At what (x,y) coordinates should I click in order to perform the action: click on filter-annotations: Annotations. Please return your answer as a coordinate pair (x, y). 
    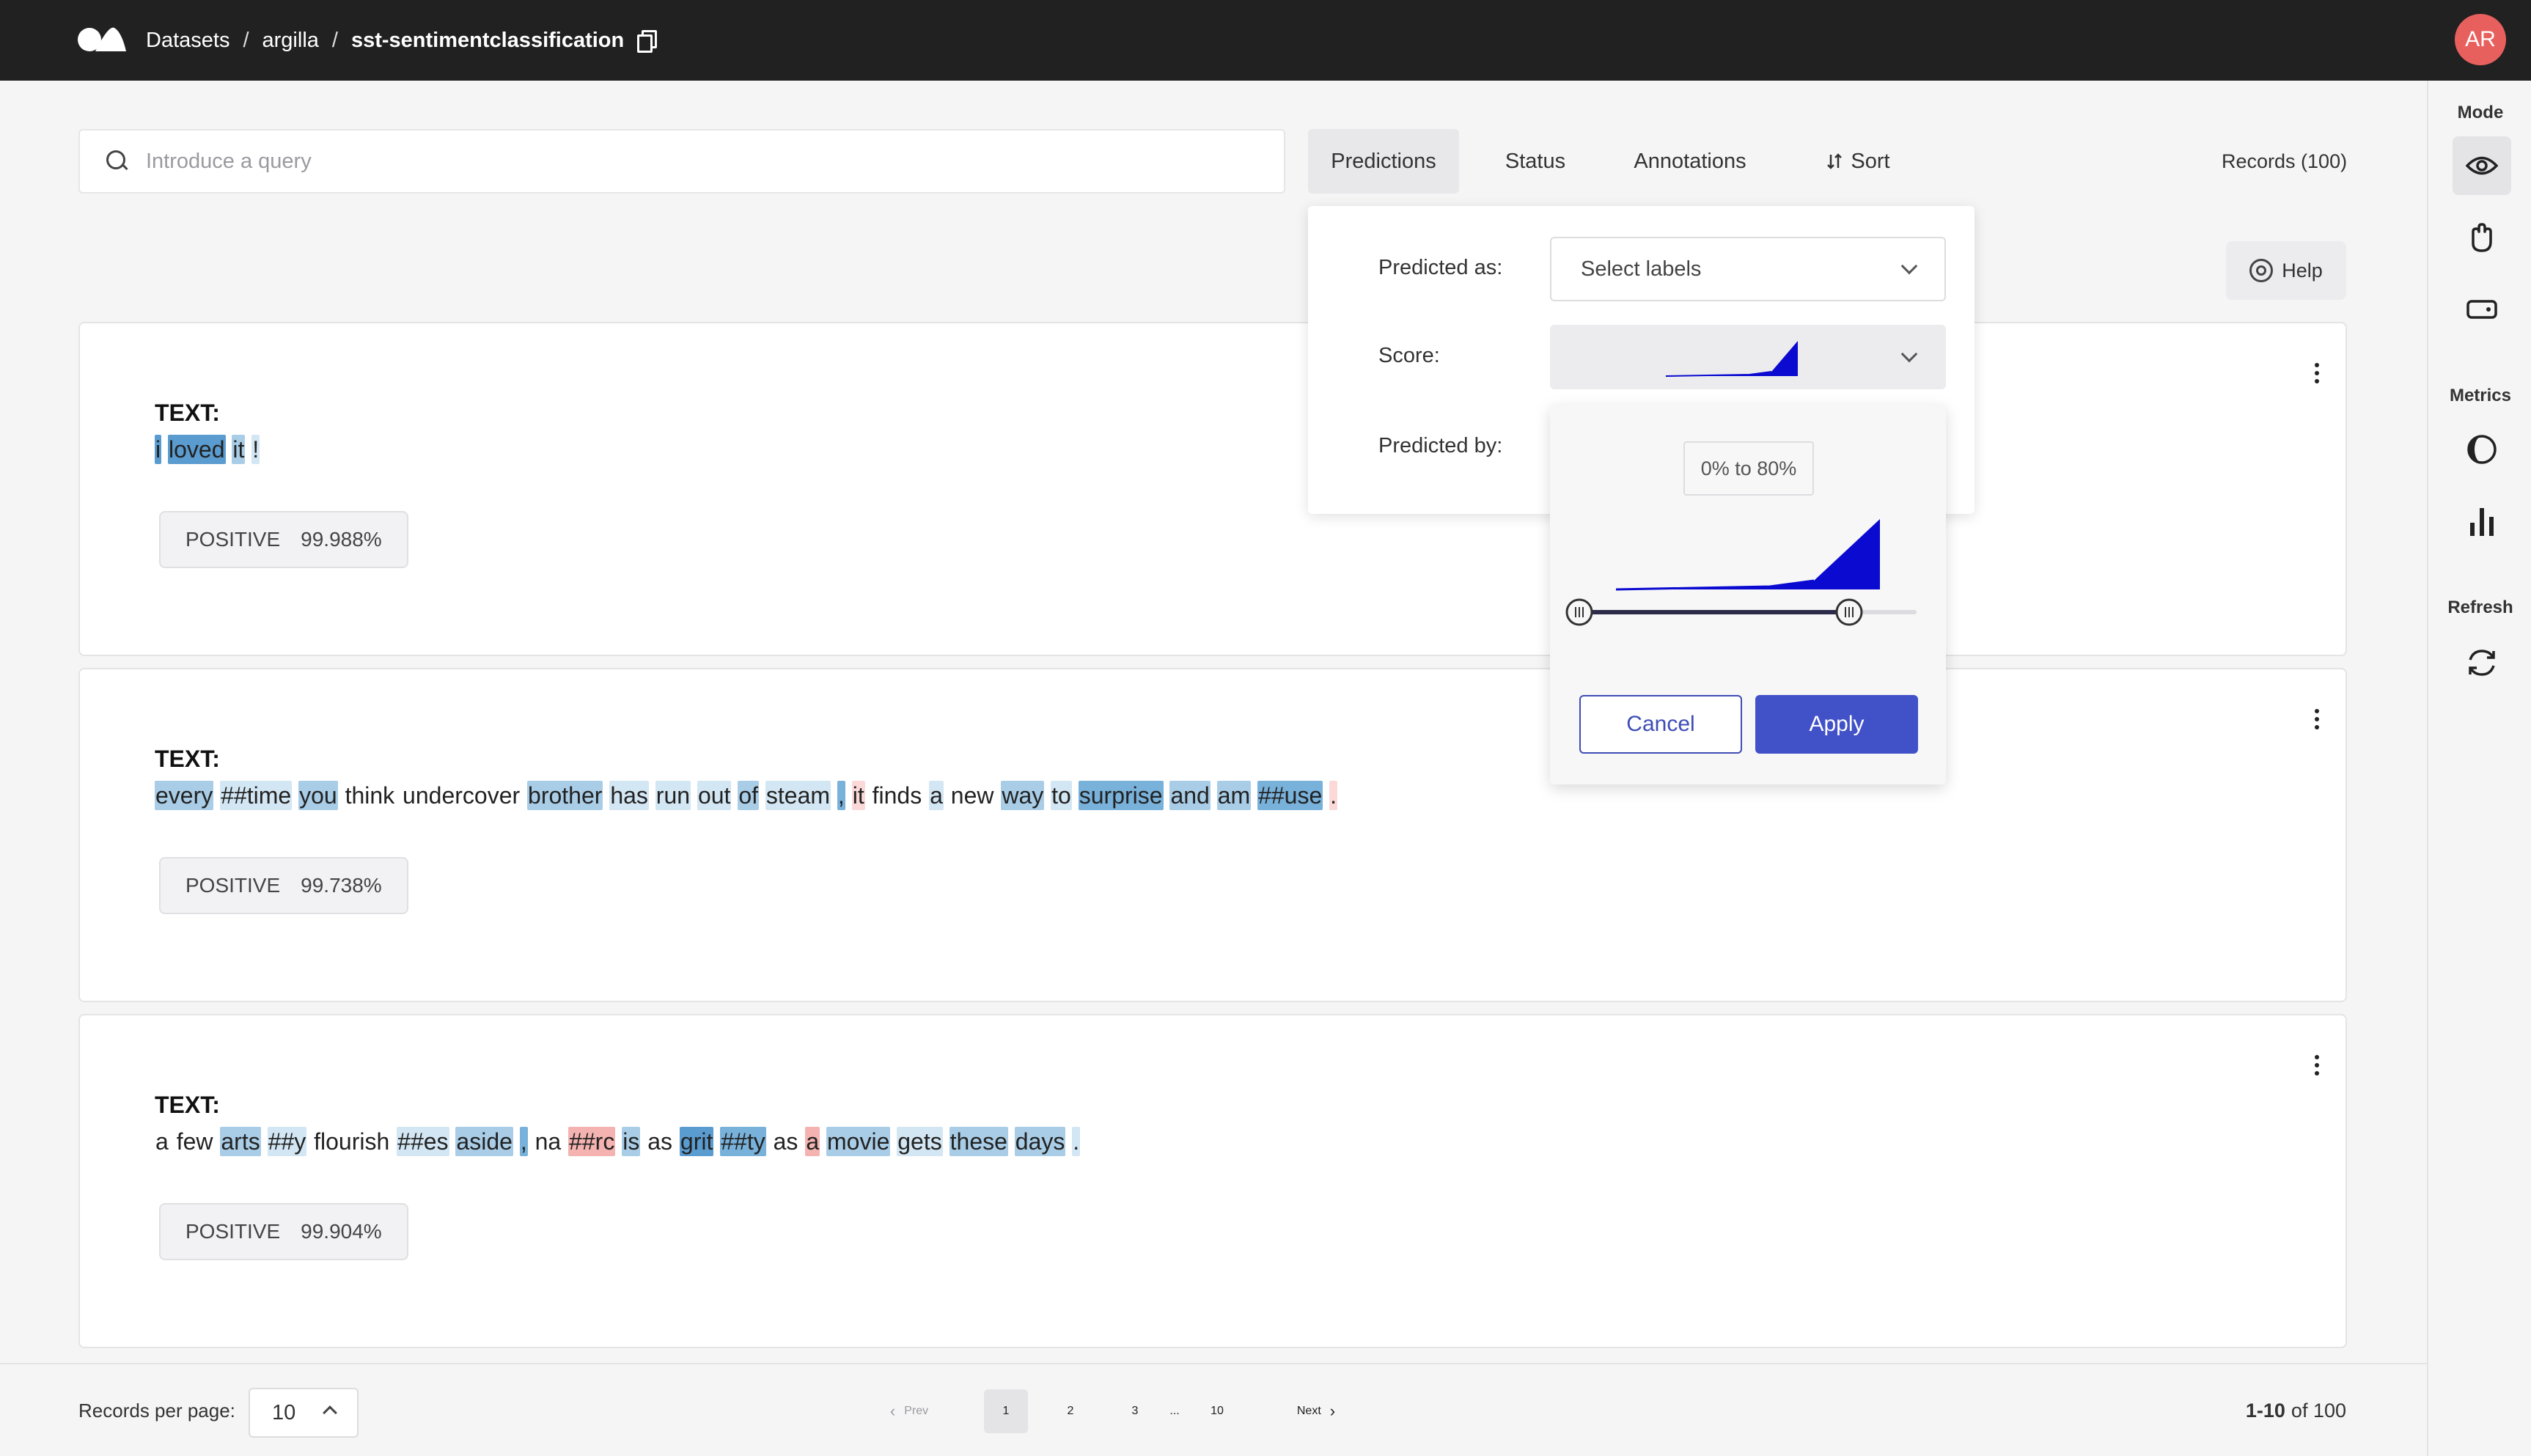
    Looking at the image, I should click on (1690, 161).